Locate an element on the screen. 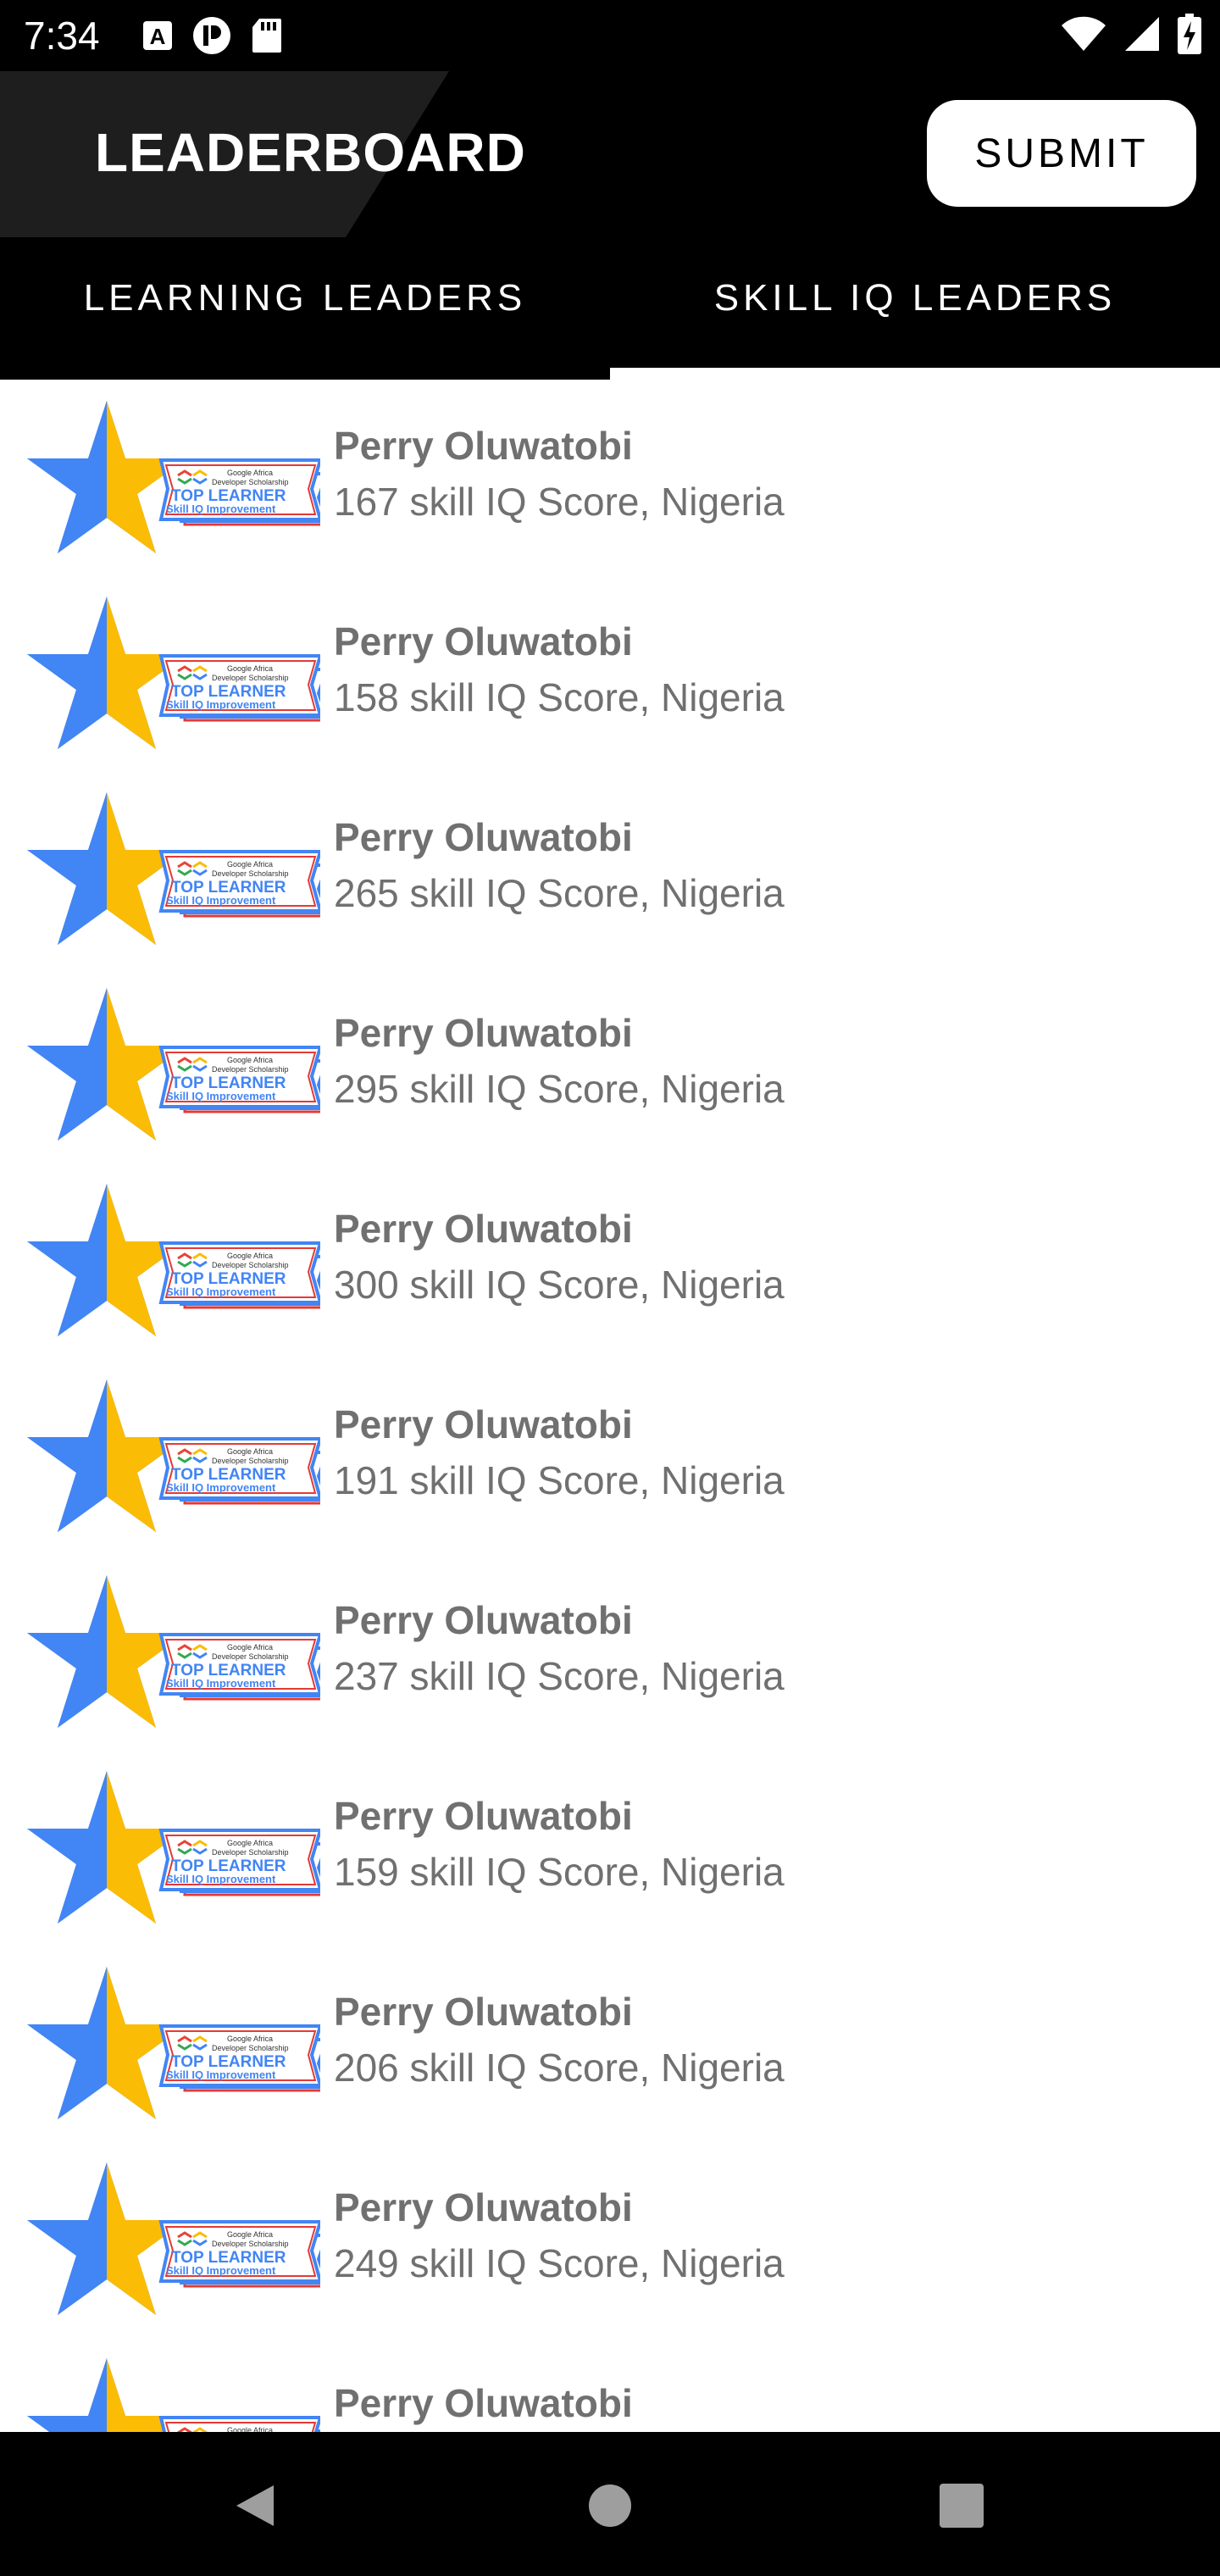 The height and width of the screenshot is (2576, 1220). leader-text: Perry Oluwatobi is located at coordinates (484, 2403).